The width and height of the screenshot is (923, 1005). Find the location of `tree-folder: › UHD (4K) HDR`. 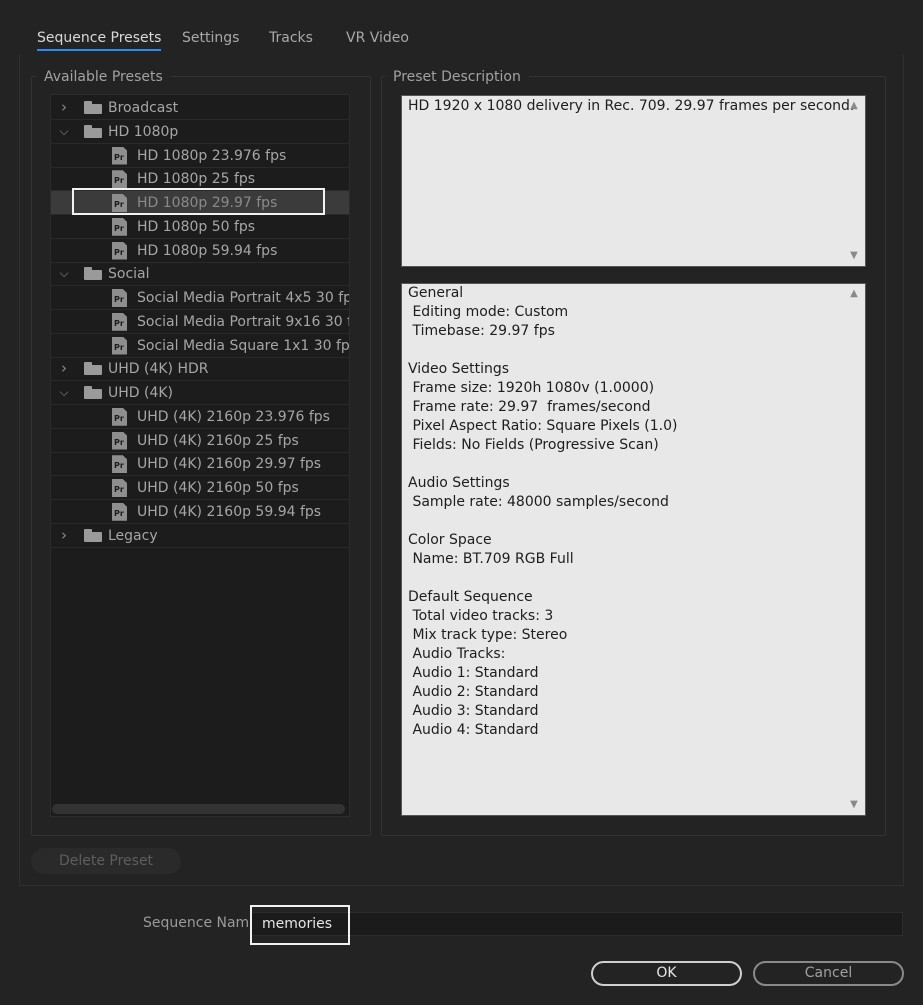

tree-folder: › UHD (4K) HDR is located at coordinates (200, 369).